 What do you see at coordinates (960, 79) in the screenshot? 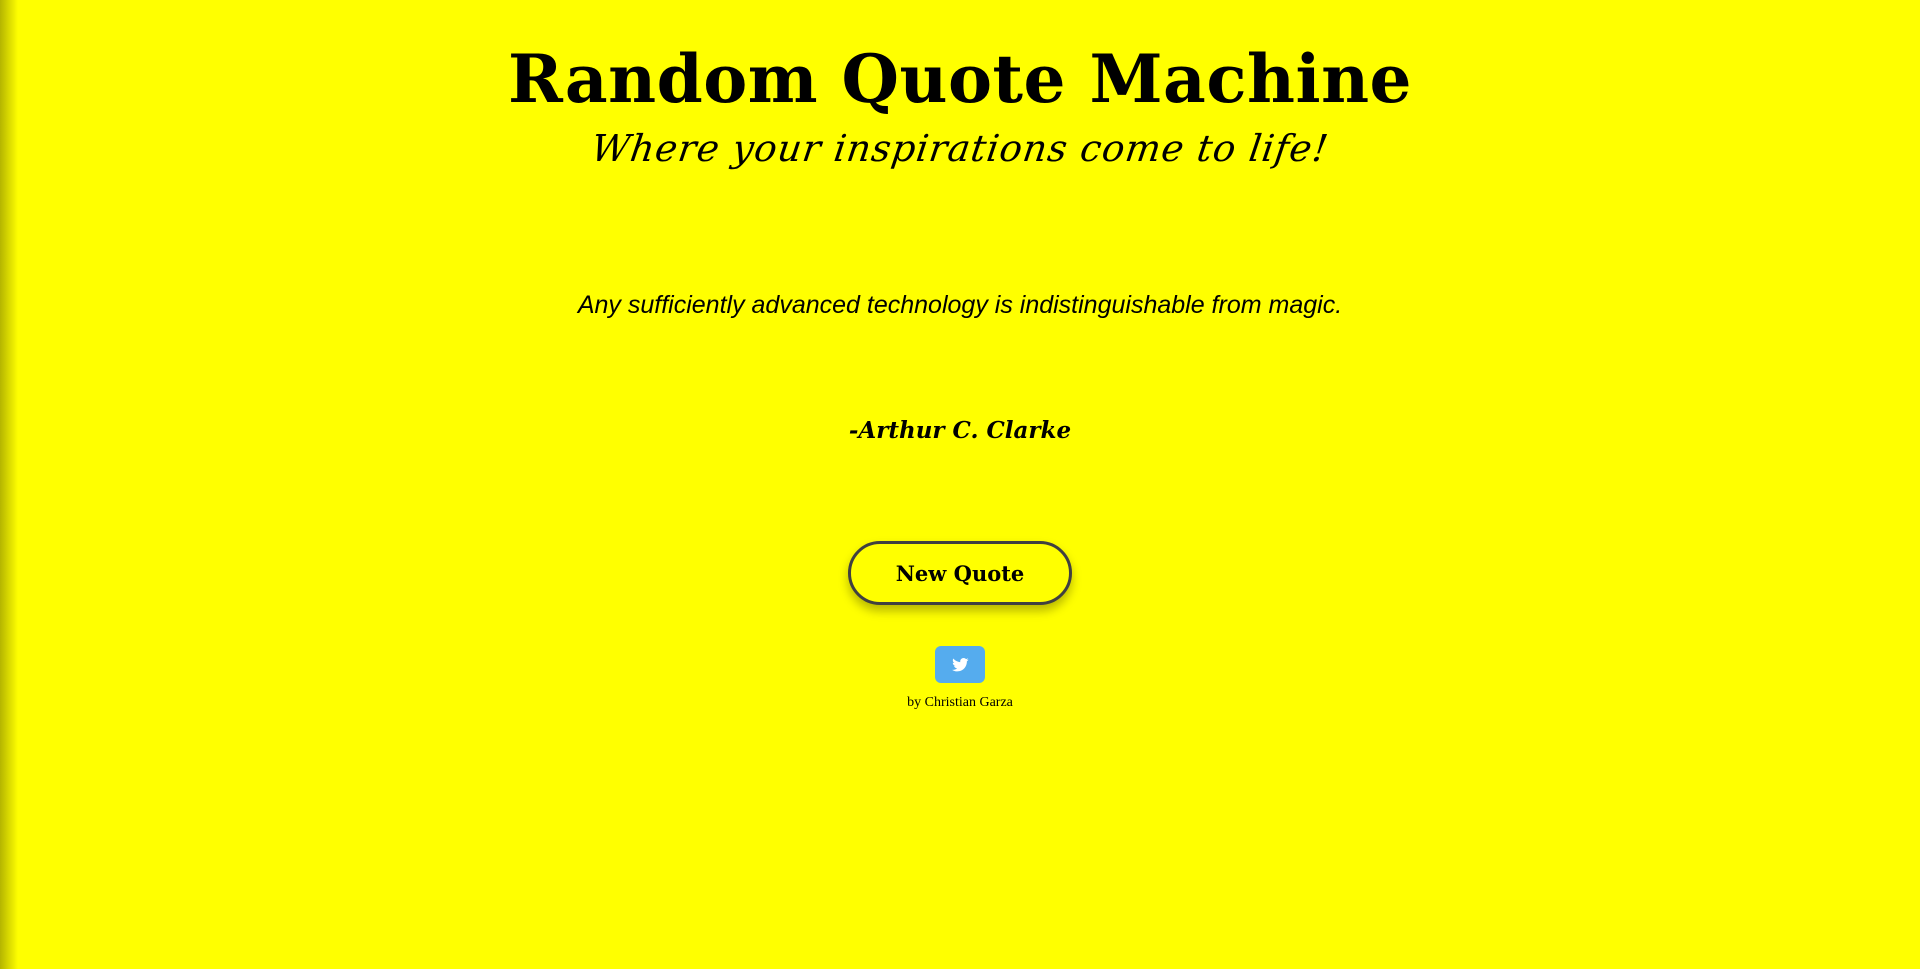
I see `page-title: Random Quote Machine` at bounding box center [960, 79].